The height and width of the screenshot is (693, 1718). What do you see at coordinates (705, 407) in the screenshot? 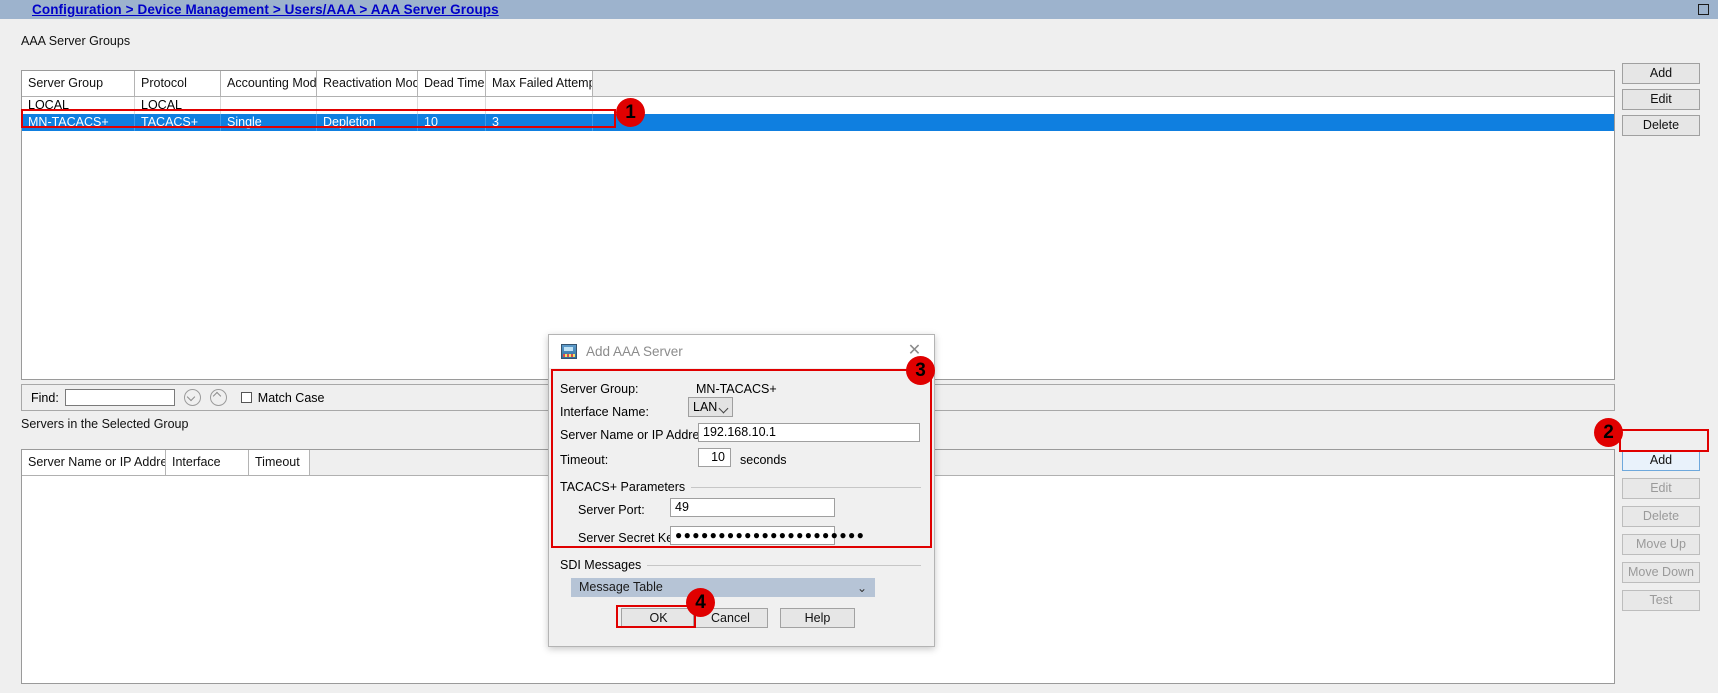
I see `interface-name-value: LAN` at bounding box center [705, 407].